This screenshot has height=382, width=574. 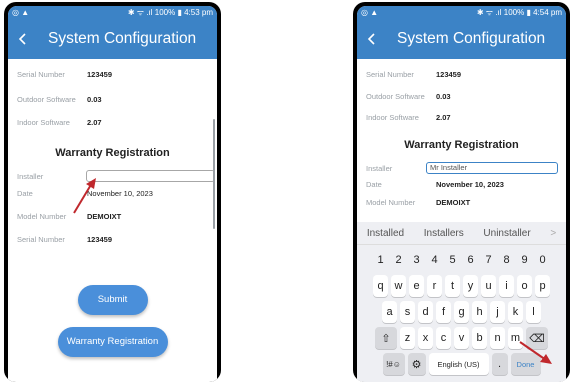 I want to click on model-row: Model Number DEMOIXT, so click(x=418, y=202).